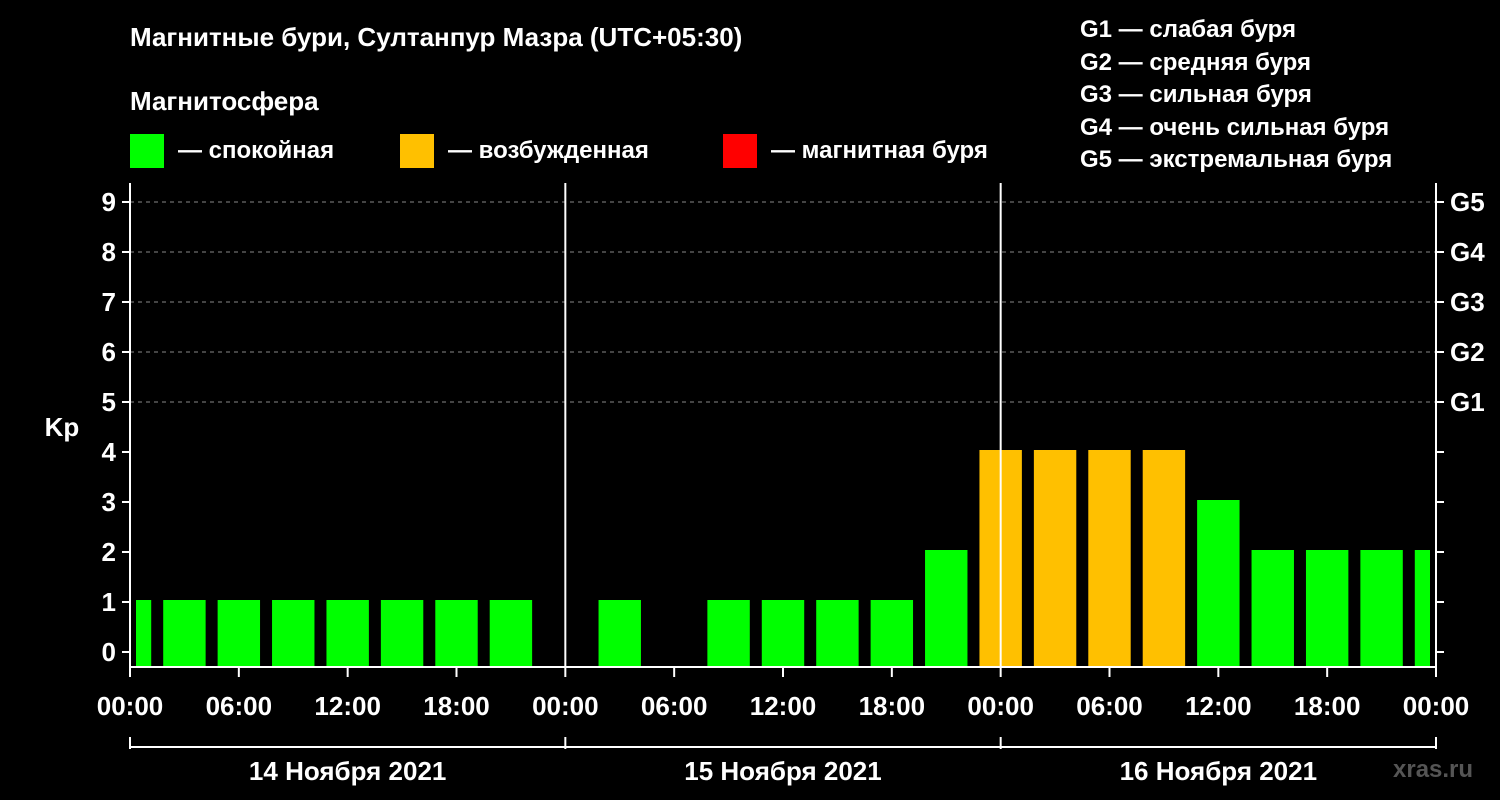 The width and height of the screenshot is (1500, 800). Describe the element at coordinates (565, 706) in the screenshot. I see `x-tick-label-4: 00:00` at that location.